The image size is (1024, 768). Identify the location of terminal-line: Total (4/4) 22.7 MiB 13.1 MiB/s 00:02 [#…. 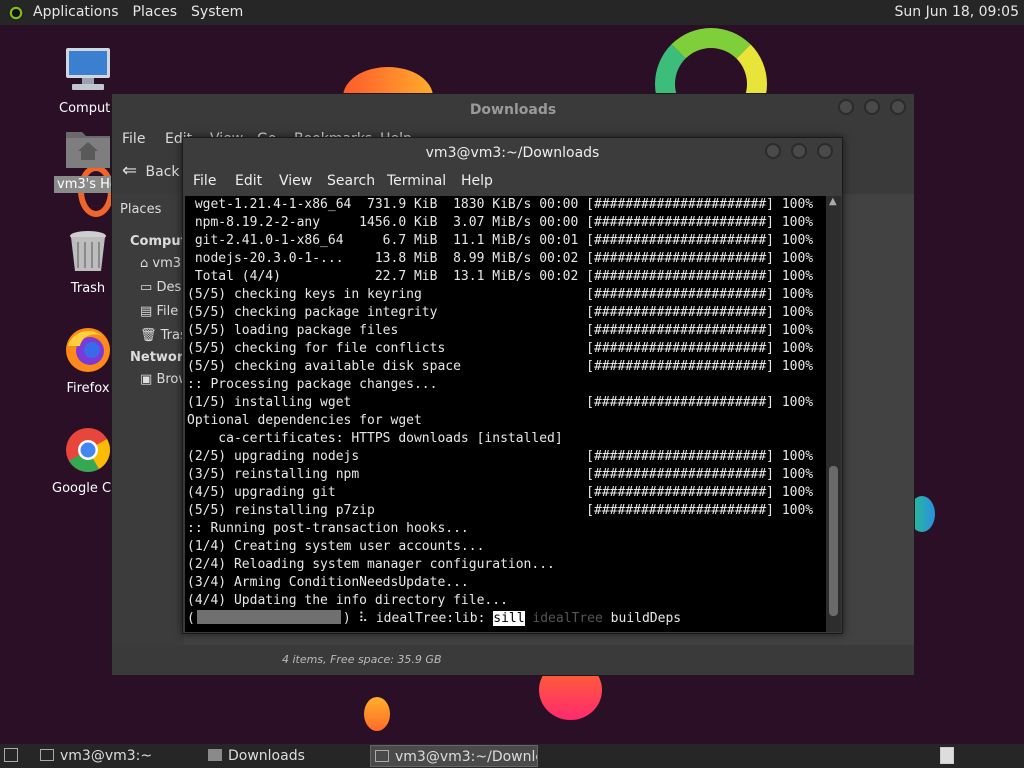
(500, 276).